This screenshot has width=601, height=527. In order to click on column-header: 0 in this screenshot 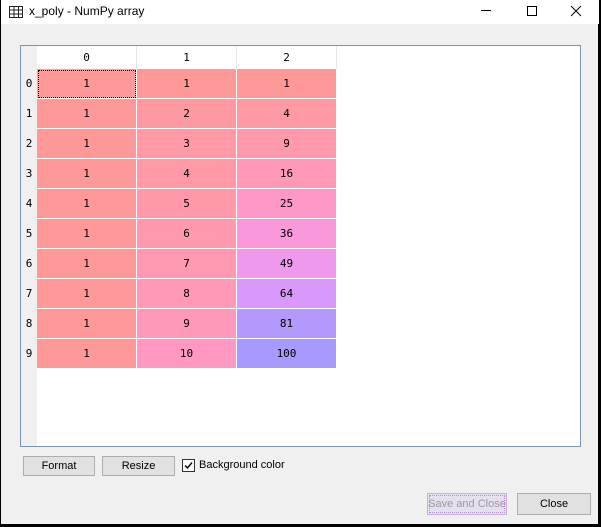, I will do `click(87, 57)`.